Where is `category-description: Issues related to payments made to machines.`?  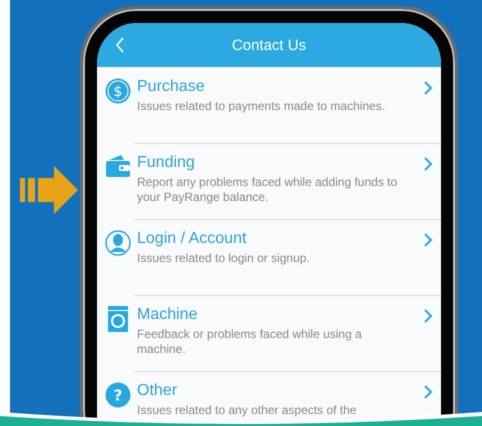
category-description: Issues related to payments made to machines. is located at coordinates (261, 106).